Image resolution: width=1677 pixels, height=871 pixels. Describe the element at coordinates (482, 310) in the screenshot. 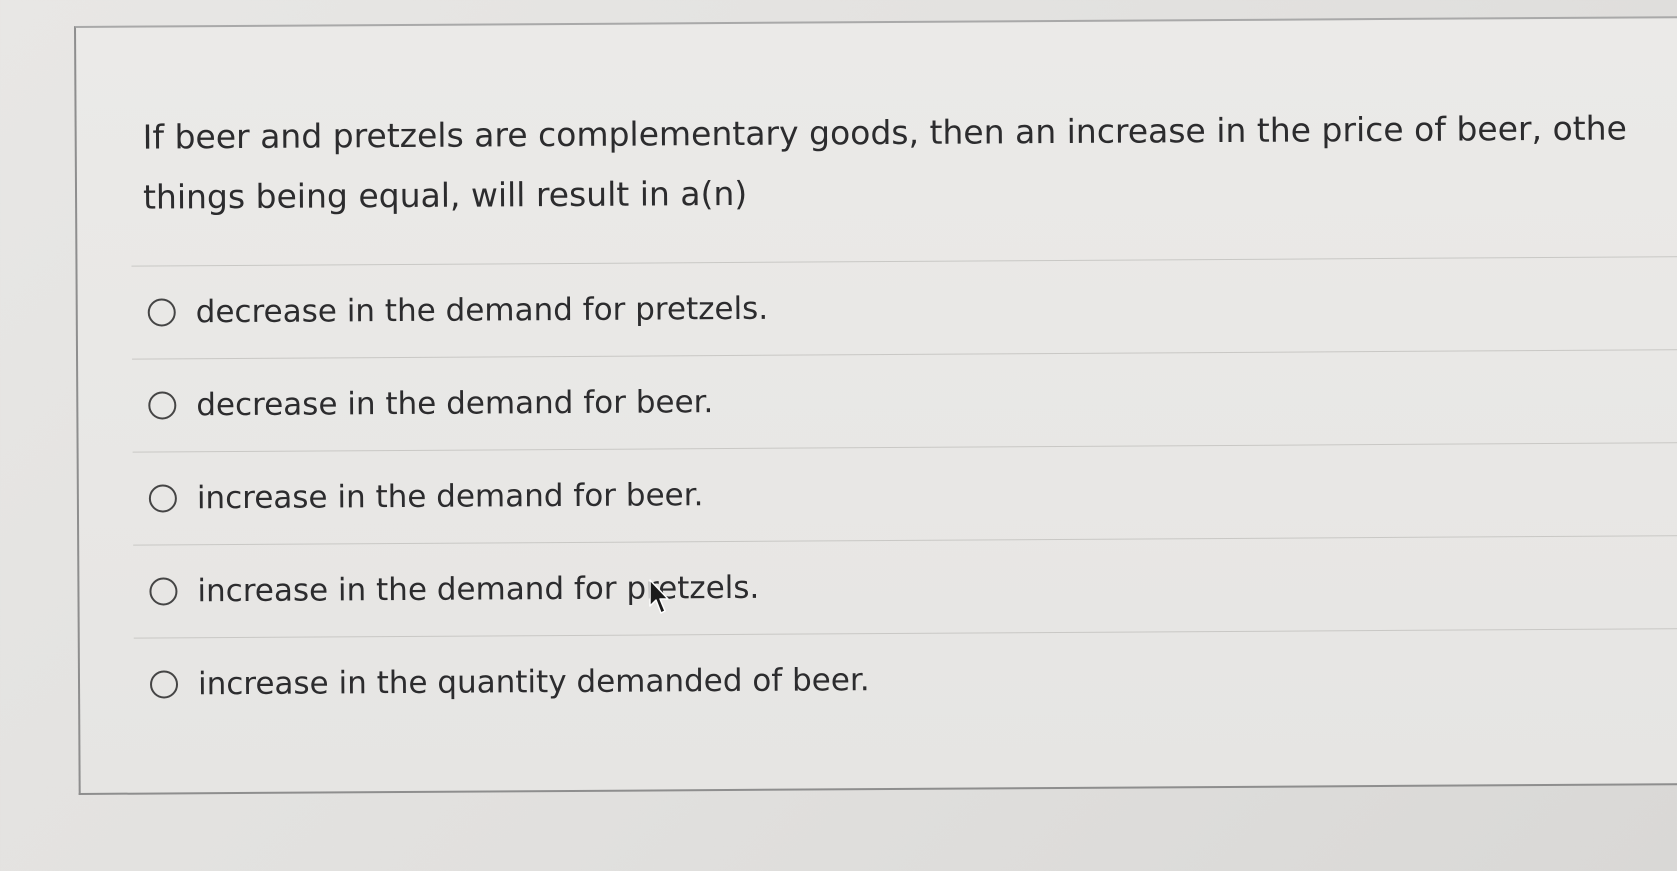

I see `option-label: decrease in the demand for pretzels.` at that location.